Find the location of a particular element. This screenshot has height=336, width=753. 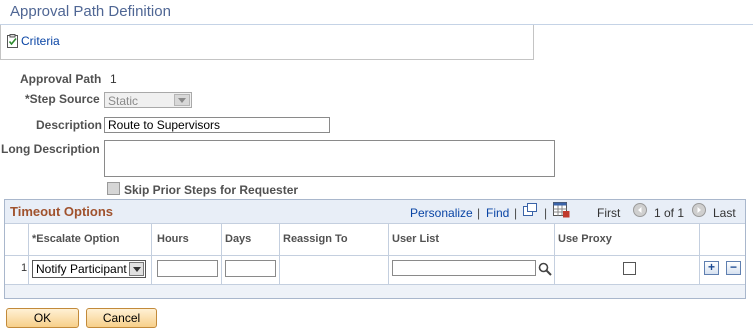

find-link: Find is located at coordinates (497, 213).